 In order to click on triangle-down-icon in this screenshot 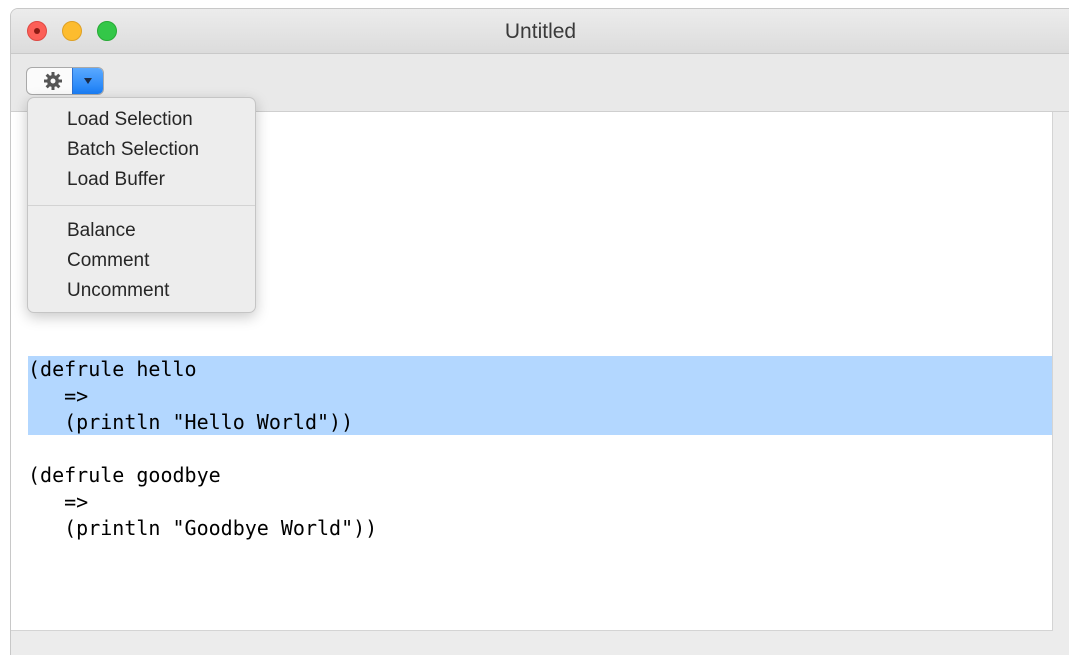, I will do `click(88, 81)`.